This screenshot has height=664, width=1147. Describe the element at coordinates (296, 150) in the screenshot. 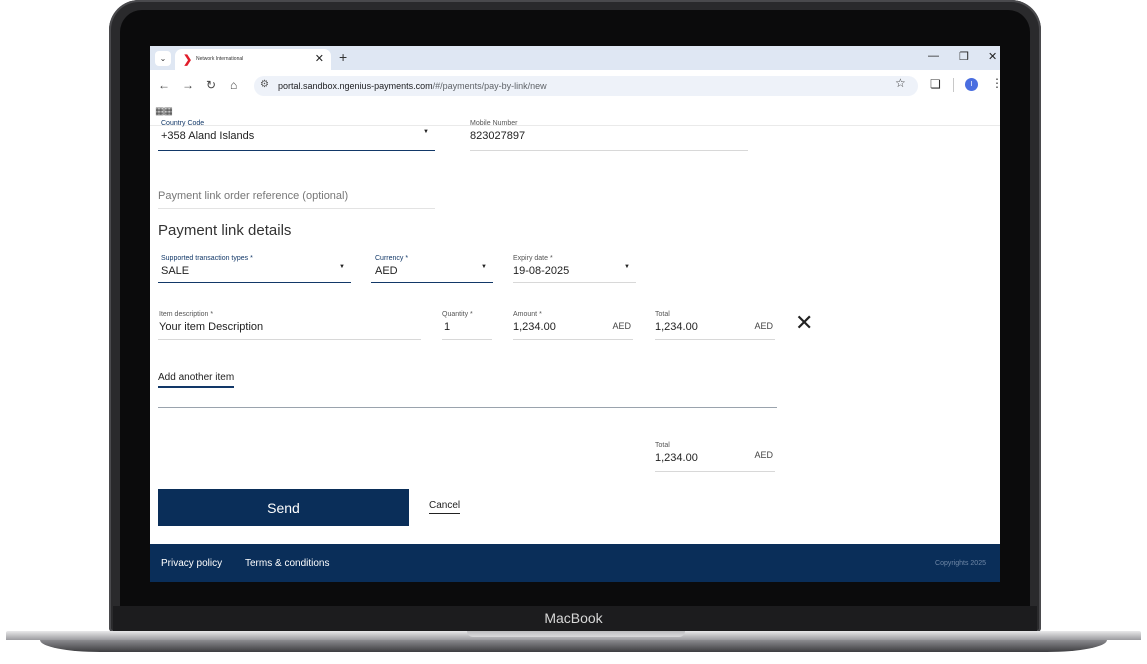

I see `country-code-underline` at that location.